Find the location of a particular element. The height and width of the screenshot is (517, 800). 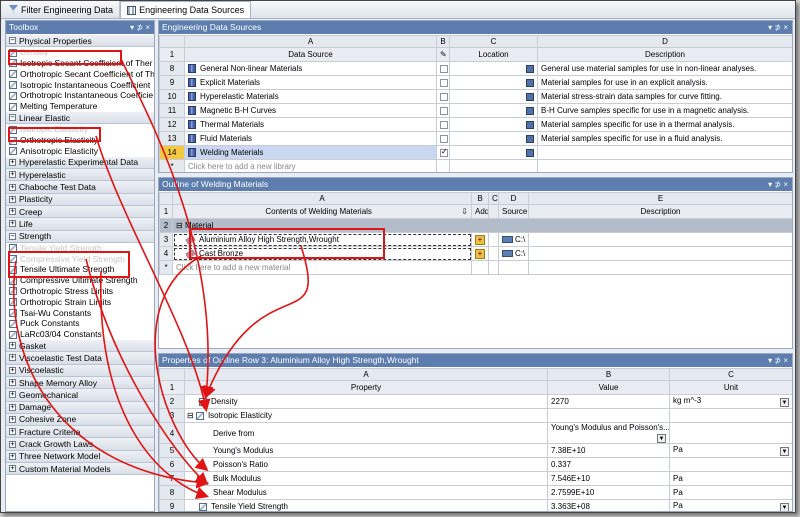

toolbox-category: + Viscoelastic is located at coordinates (80, 370).